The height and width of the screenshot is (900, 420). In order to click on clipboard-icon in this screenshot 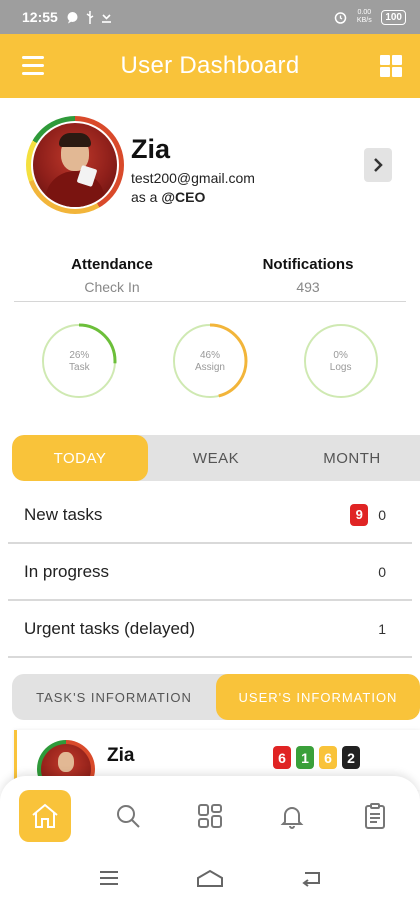, I will do `click(374, 816)`.